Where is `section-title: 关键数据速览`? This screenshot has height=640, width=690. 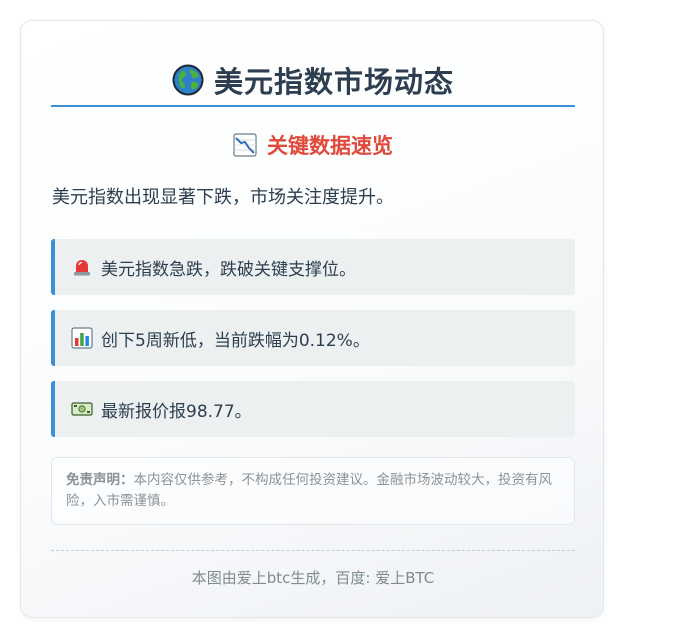
section-title: 关键数据速览 is located at coordinates (330, 146).